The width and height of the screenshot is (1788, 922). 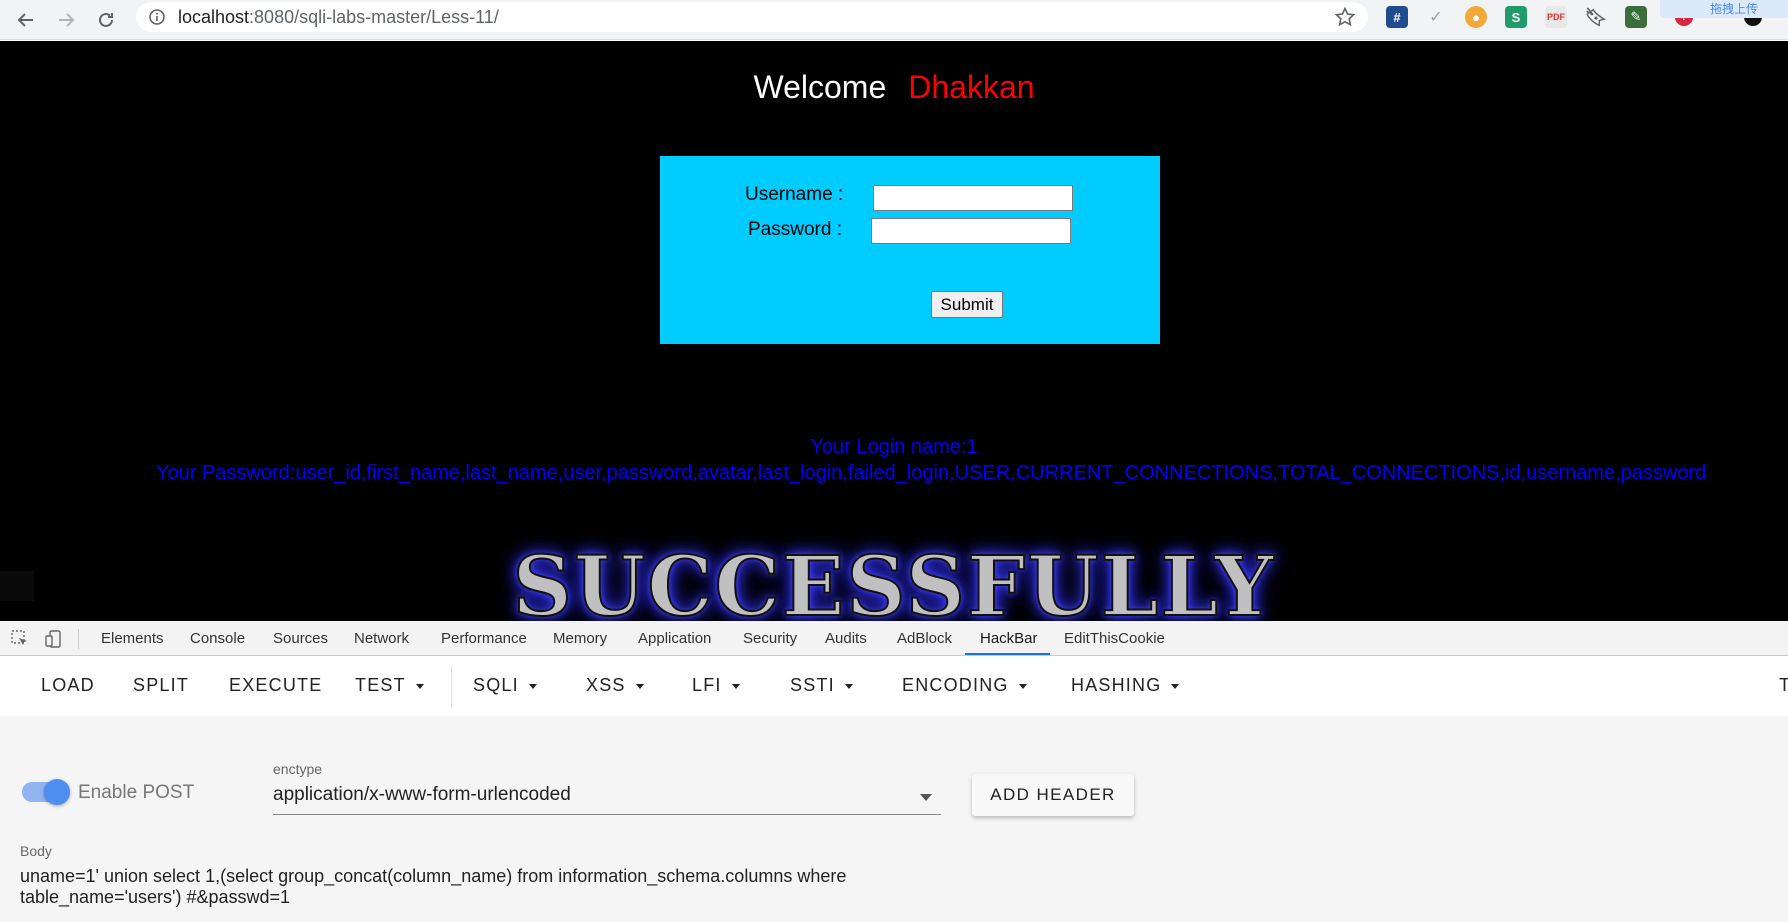 I want to click on arrow-left-icon, so click(x=25, y=20).